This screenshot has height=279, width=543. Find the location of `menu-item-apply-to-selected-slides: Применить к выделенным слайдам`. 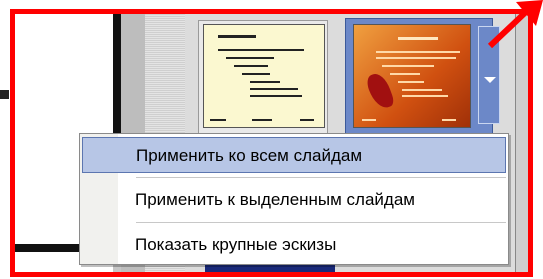

menu-item-apply-to-selected-slides: Применить к выделенным слайдам is located at coordinates (294, 200).